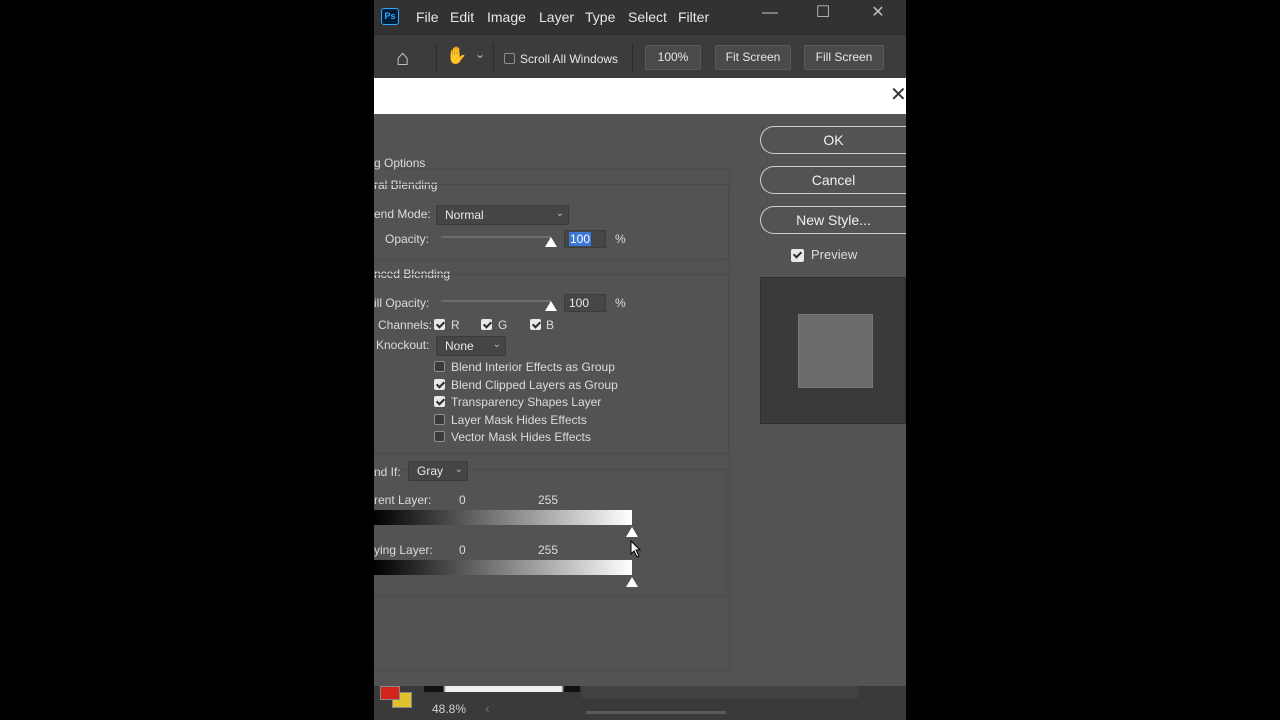 This screenshot has height=720, width=1280. Describe the element at coordinates (502, 215) in the screenshot. I see `blend-mode-dropdown: Normal ⌄` at that location.